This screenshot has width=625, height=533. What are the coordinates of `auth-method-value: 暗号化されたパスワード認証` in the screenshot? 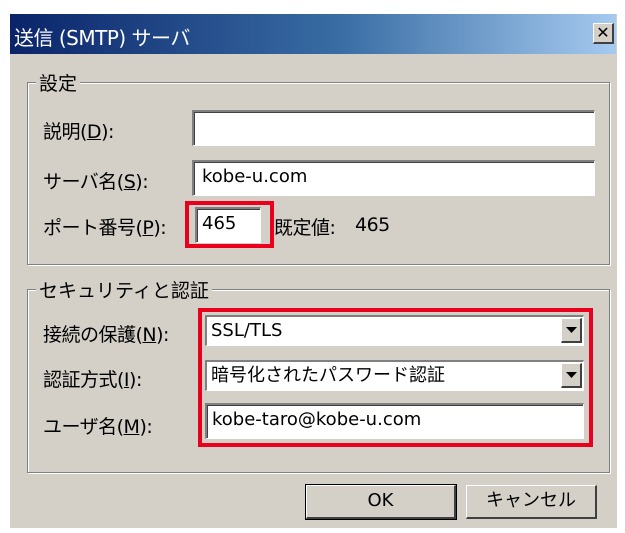 It's located at (328, 375).